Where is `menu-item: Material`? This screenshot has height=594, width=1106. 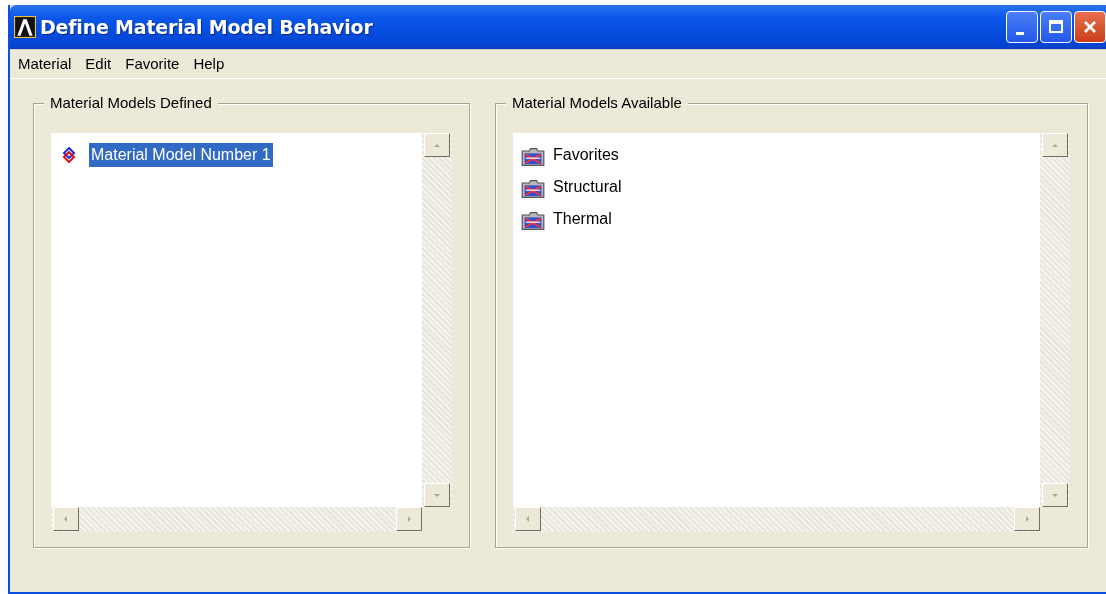 menu-item: Material is located at coordinates (45, 63).